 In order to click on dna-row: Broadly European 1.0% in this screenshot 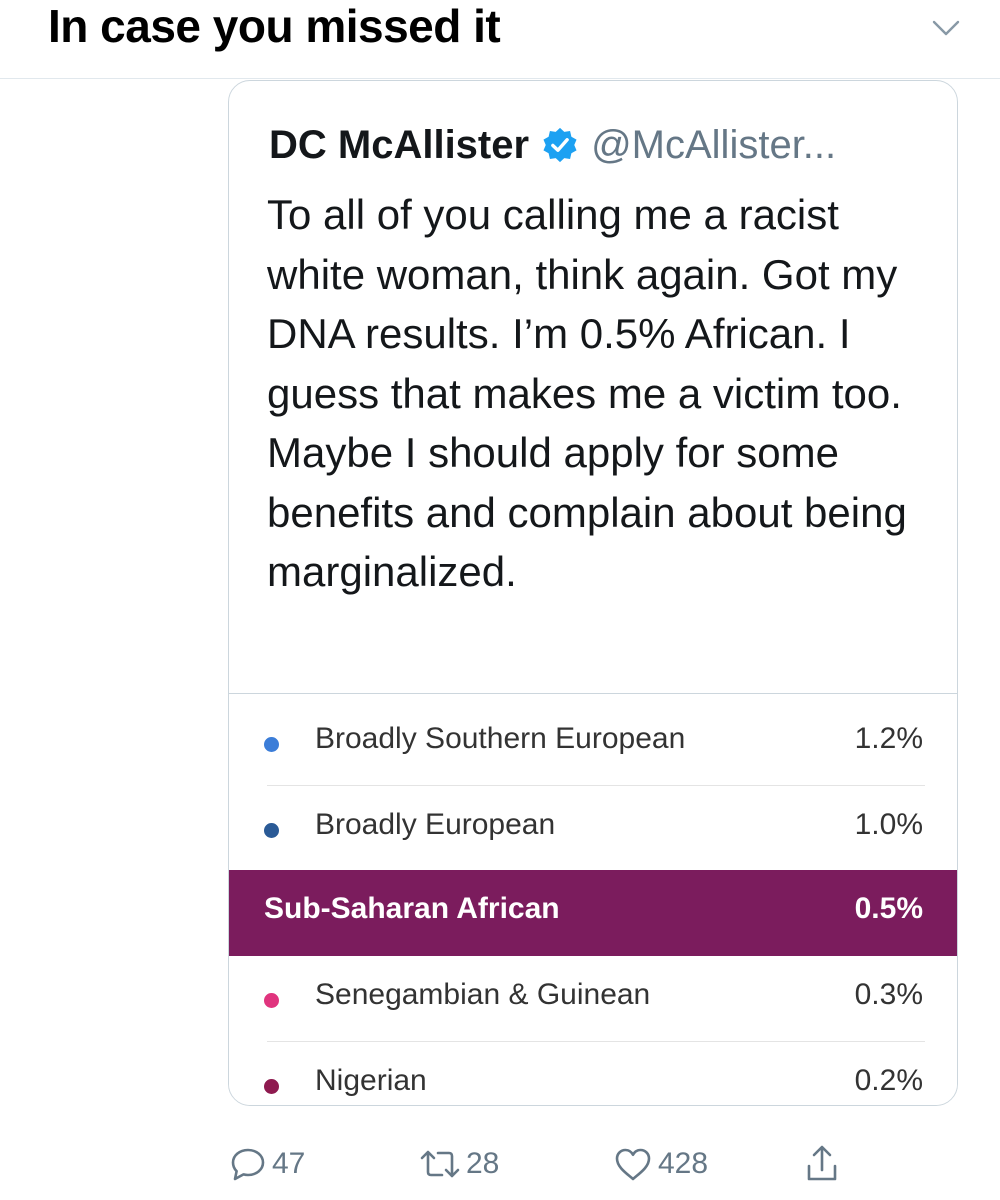, I will do `click(593, 829)`.